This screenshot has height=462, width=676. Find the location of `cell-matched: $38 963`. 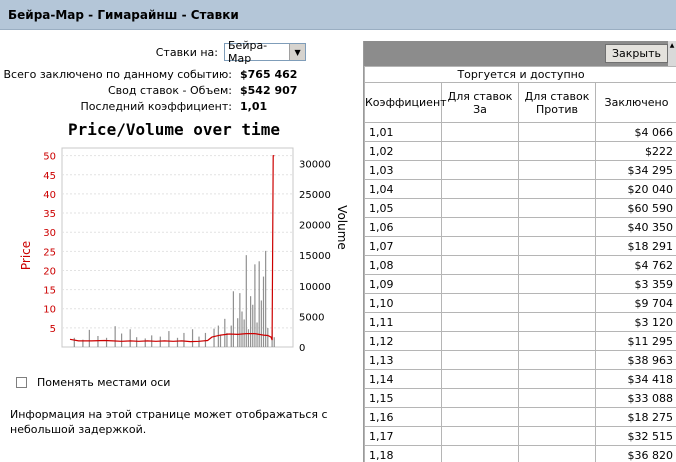

cell-matched: $38 963 is located at coordinates (635, 360).